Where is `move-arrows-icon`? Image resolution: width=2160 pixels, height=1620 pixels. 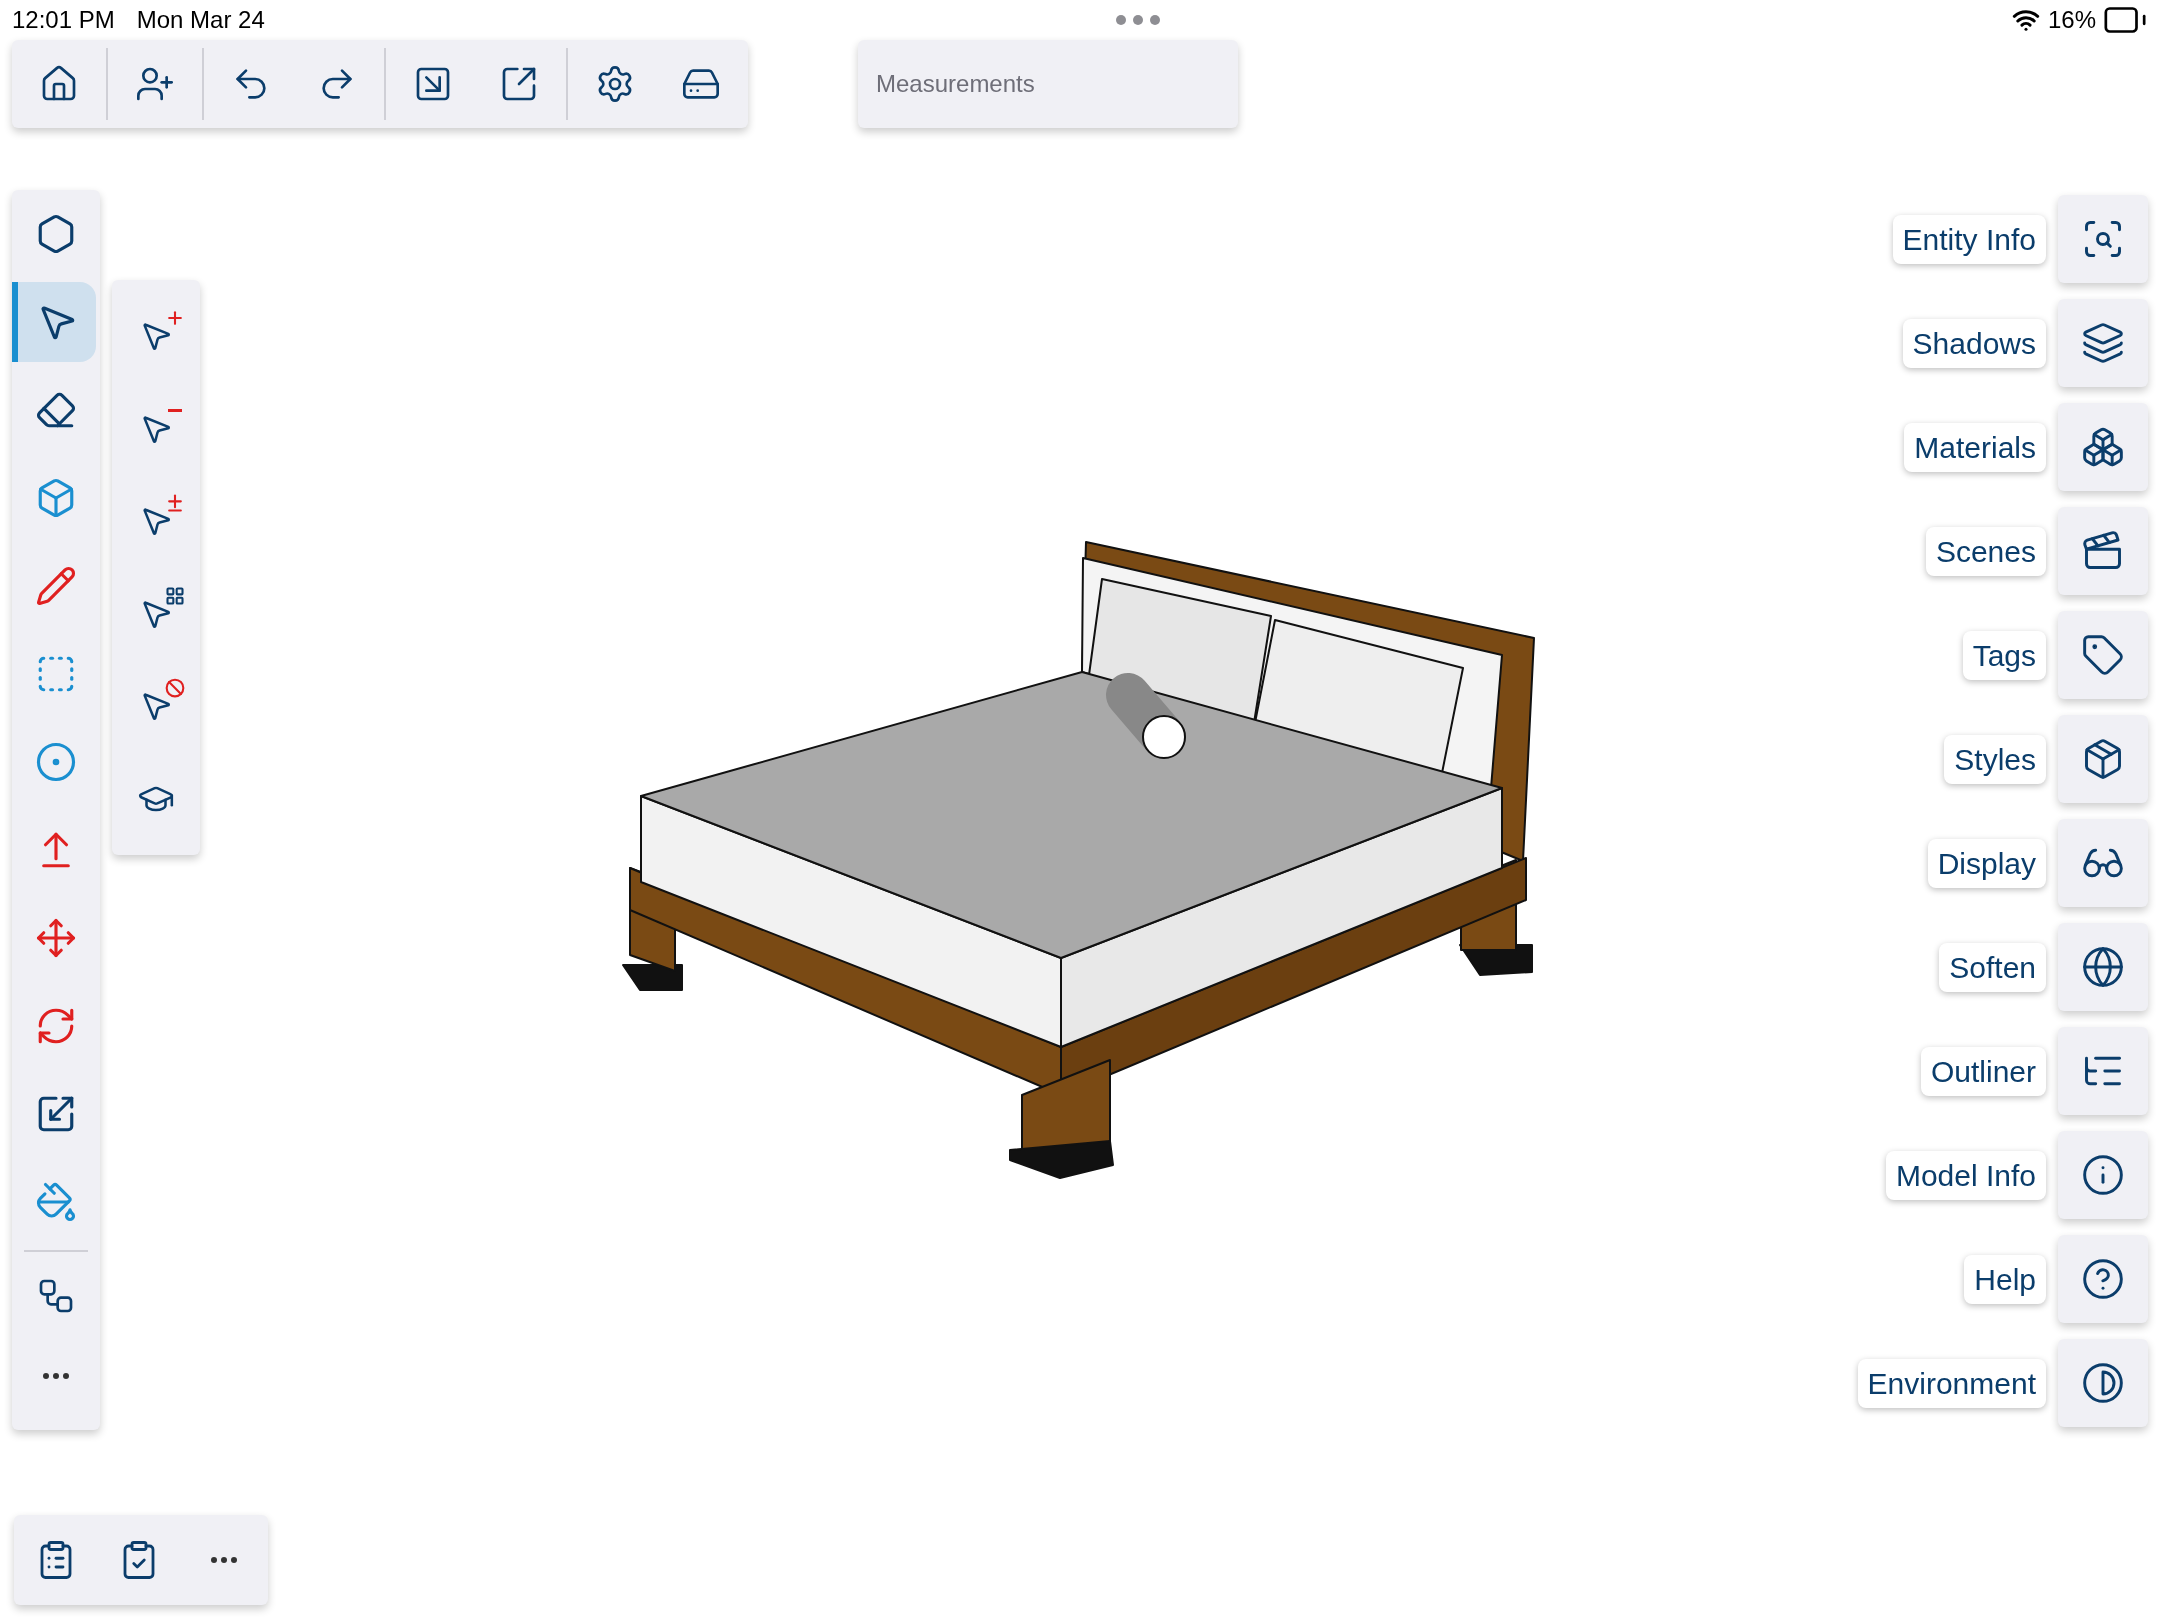
move-arrows-icon is located at coordinates (56, 938).